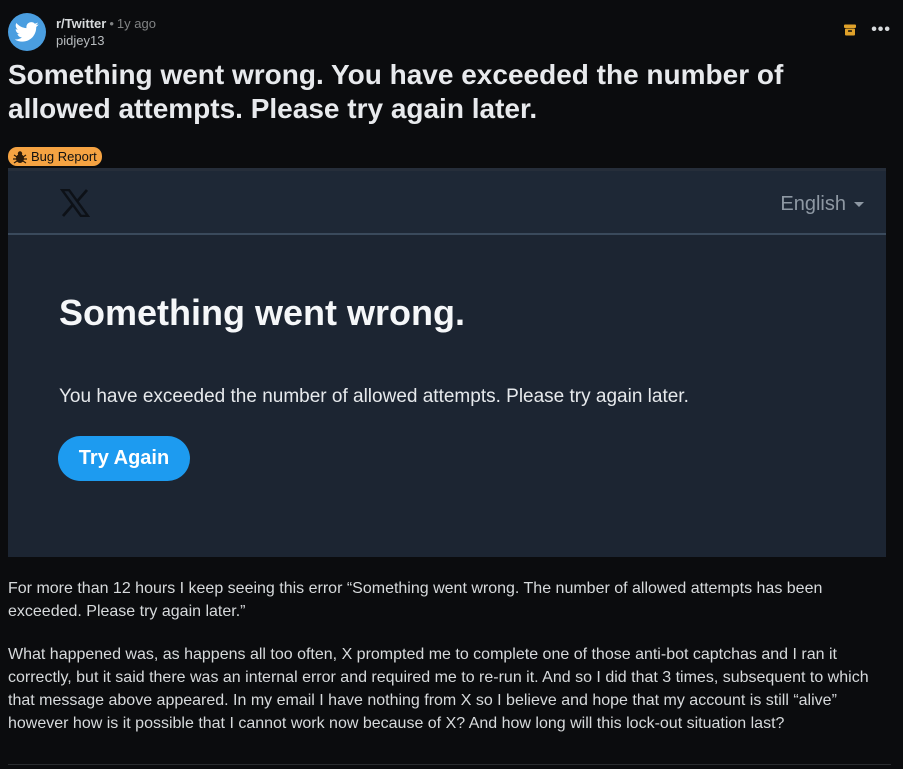  What do you see at coordinates (64, 156) in the screenshot?
I see `flair-label: Bug Report` at bounding box center [64, 156].